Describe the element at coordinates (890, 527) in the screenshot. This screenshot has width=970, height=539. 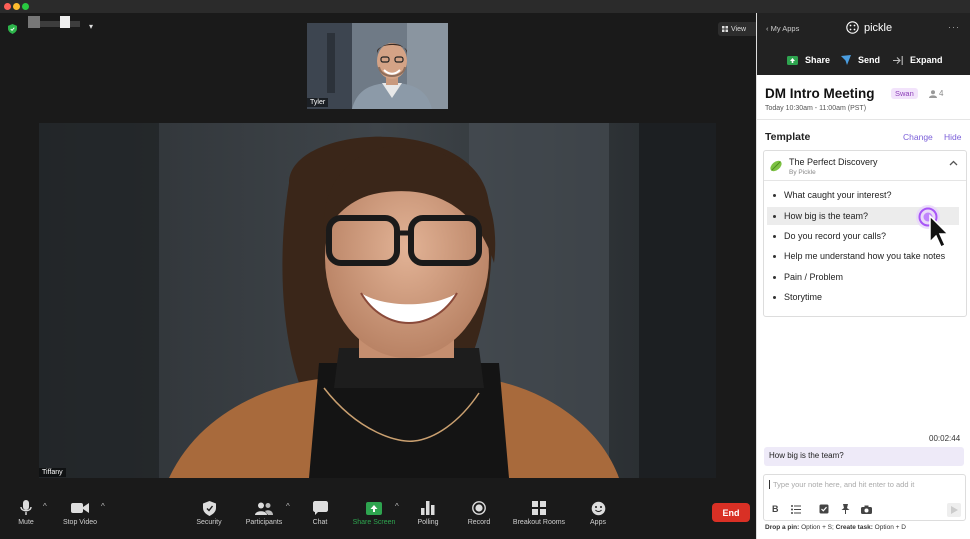
I see `task-shortcut-keys: Option + D` at that location.